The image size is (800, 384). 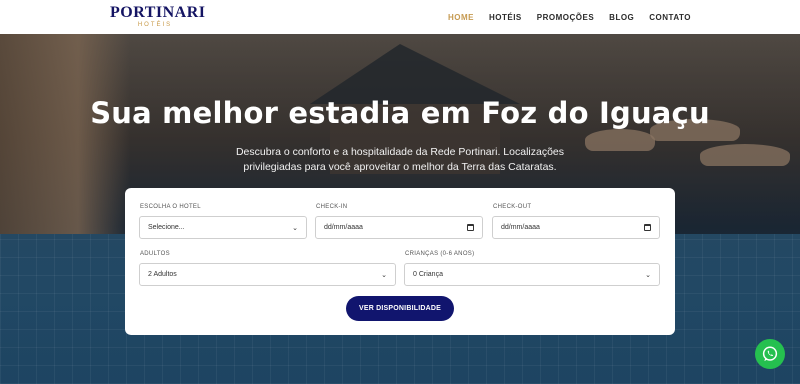 What do you see at coordinates (155, 25) in the screenshot?
I see `logo-subtitle: HOTÉIS` at bounding box center [155, 25].